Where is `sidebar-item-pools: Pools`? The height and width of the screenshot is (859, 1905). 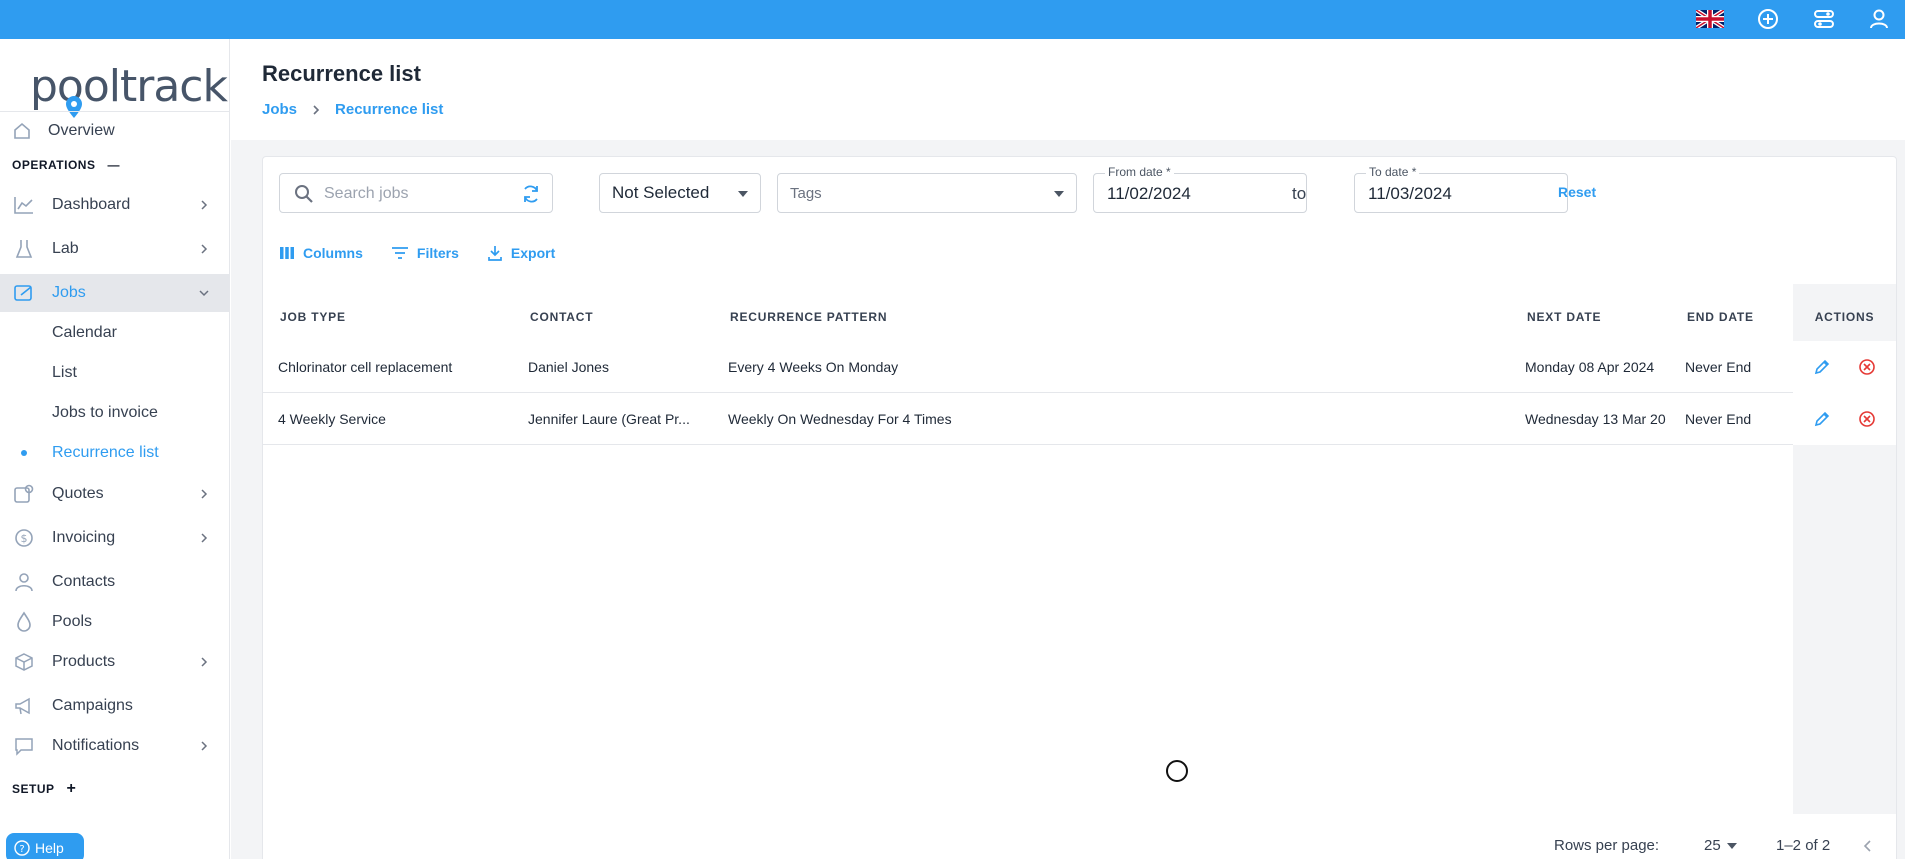 sidebar-item-pools: Pools is located at coordinates (114, 622).